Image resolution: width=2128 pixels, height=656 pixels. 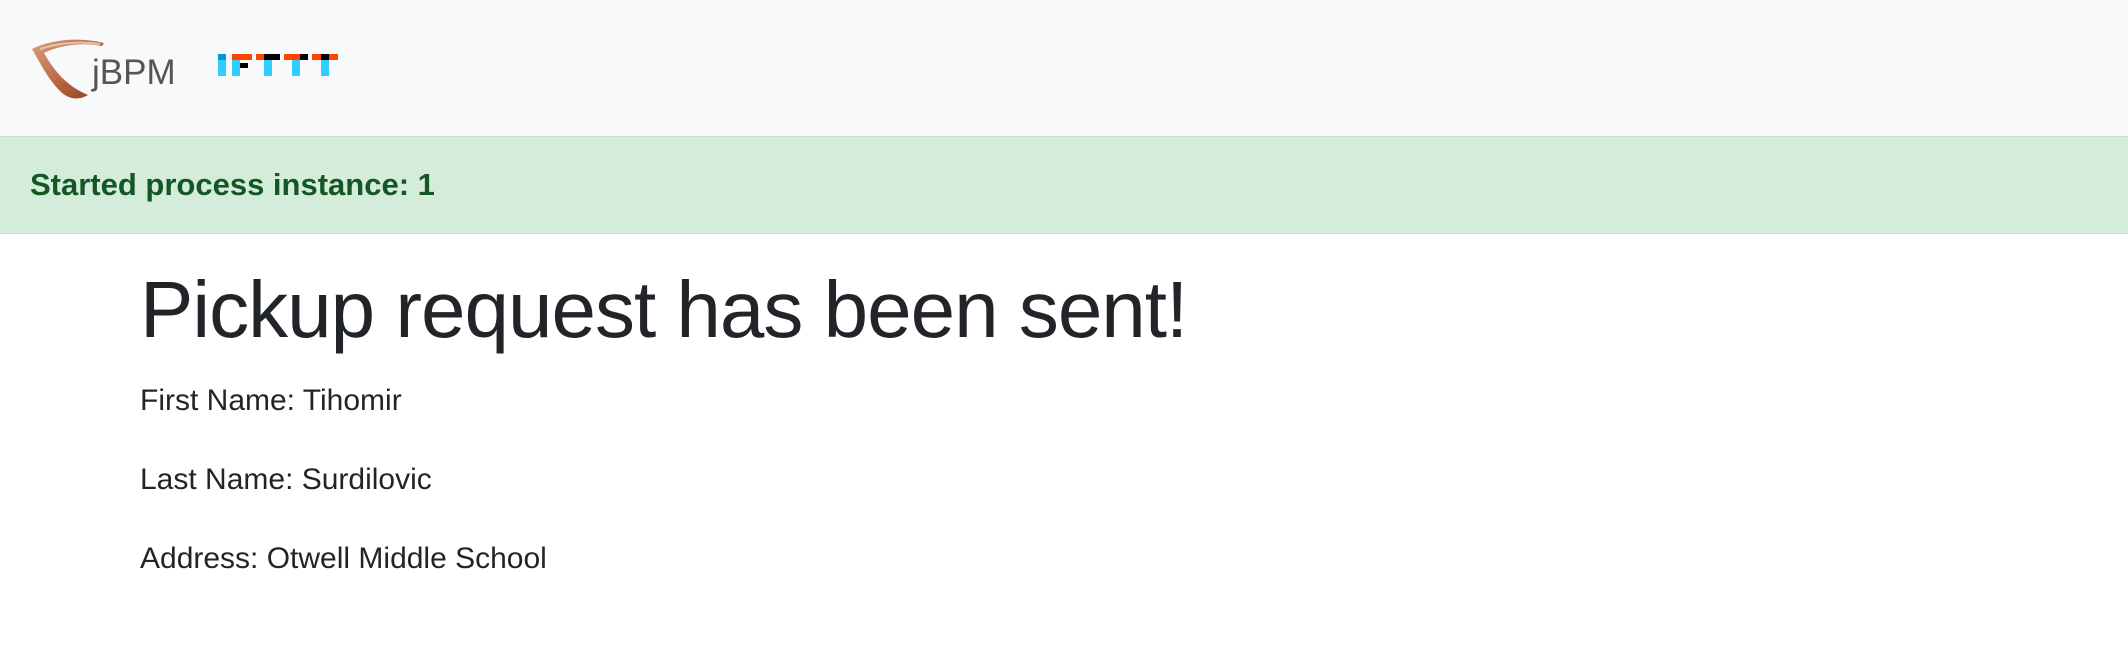 What do you see at coordinates (271, 400) in the screenshot?
I see `first-name-text: First Name: Tihomir` at bounding box center [271, 400].